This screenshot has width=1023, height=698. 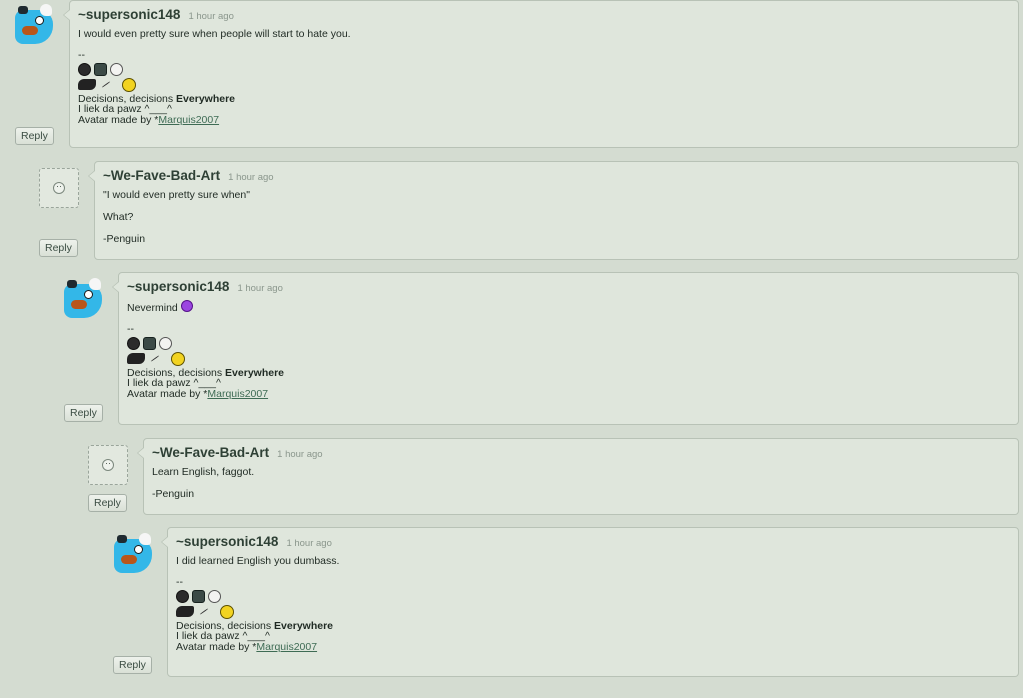 I want to click on comment-body: Learn English, faggot. -Penguin, so click(x=581, y=483).